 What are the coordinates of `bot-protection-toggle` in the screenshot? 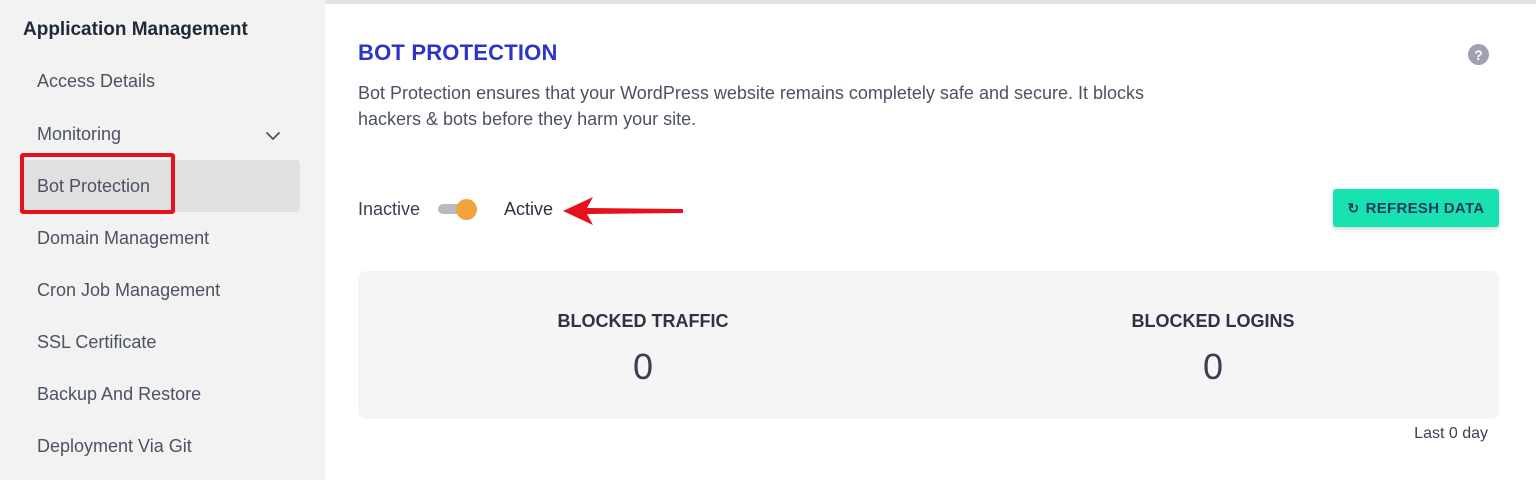 It's located at (458, 209).